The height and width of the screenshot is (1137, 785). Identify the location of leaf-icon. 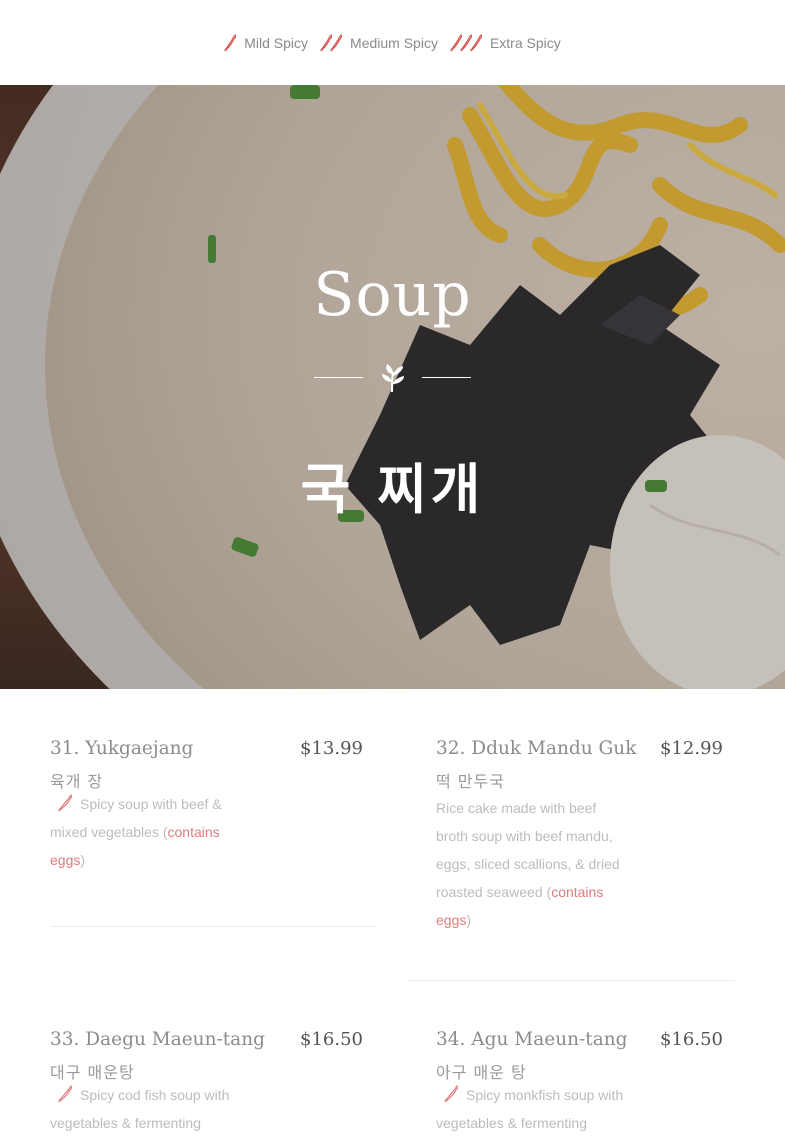
(393, 378).